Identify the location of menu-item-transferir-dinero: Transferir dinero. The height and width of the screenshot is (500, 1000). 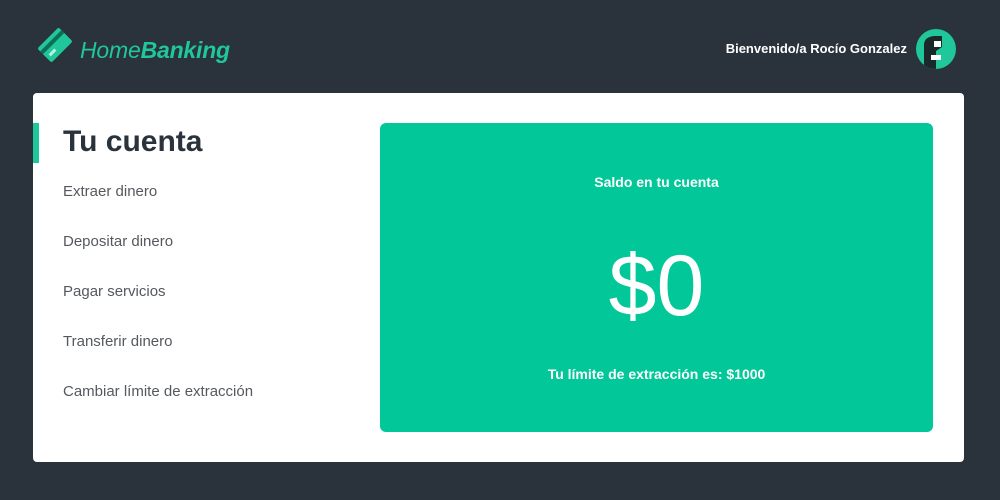
(158, 358).